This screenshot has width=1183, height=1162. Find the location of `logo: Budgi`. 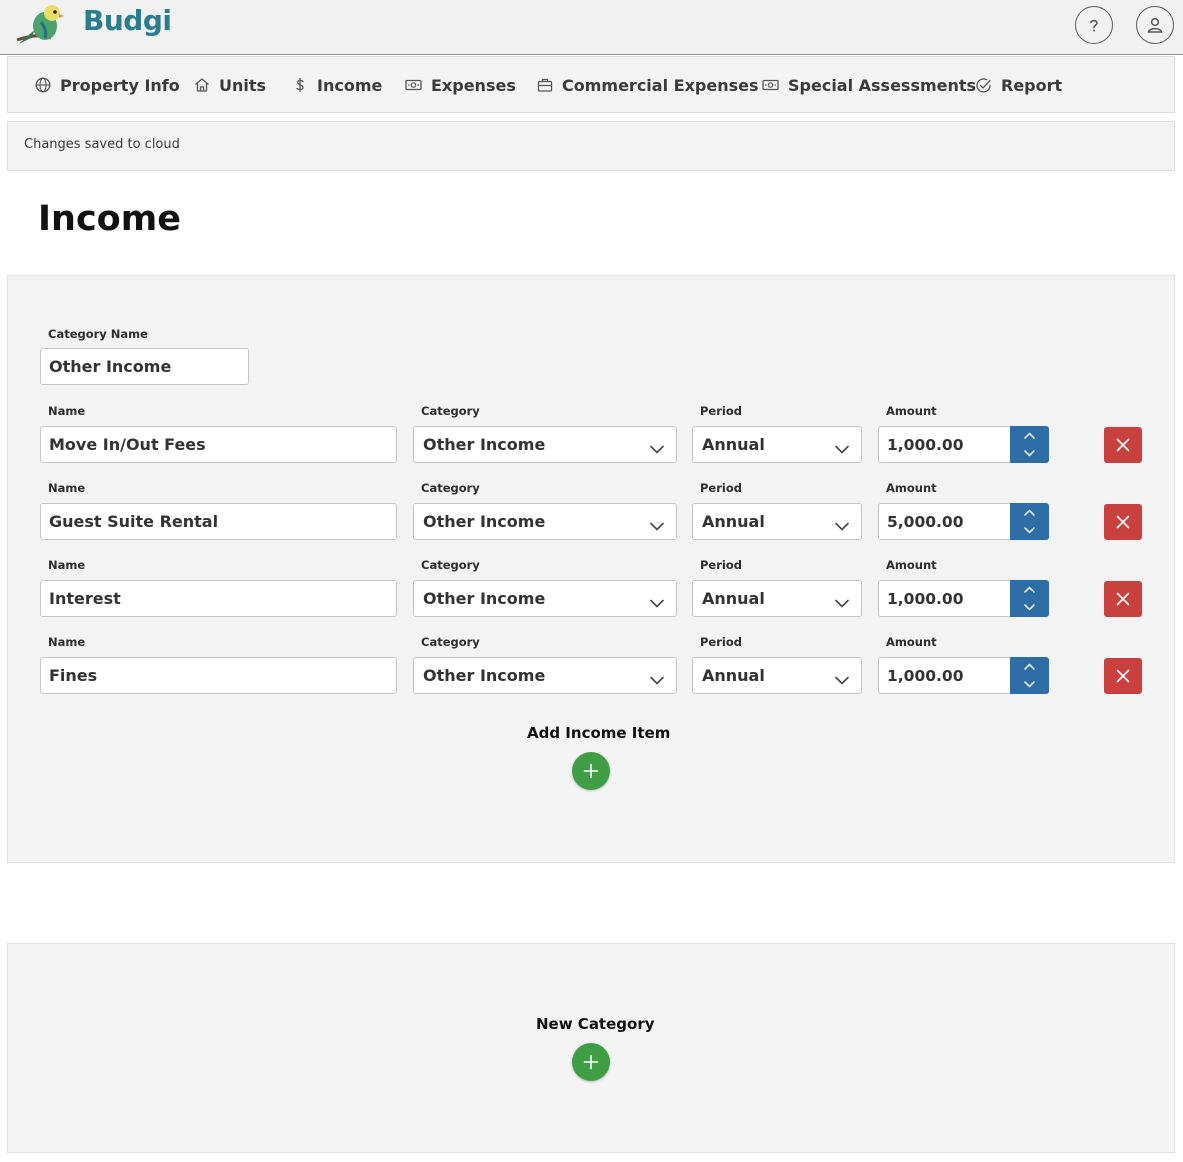

logo: Budgi is located at coordinates (93, 23).